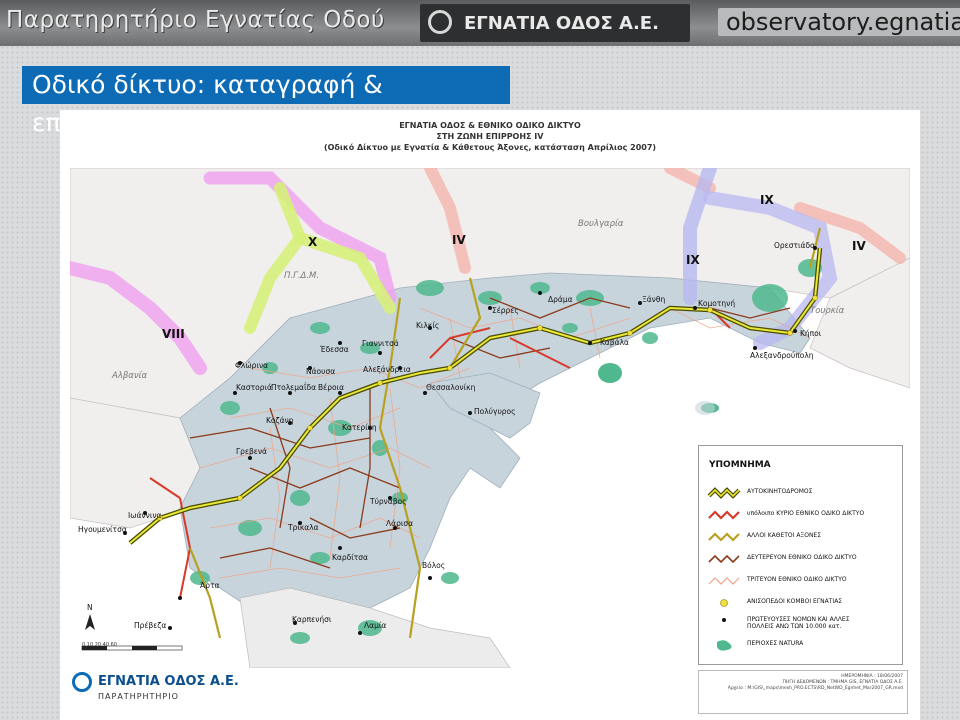 The width and height of the screenshot is (960, 720). I want to click on legend-item-natura: ΠΕΡΙΟΧΕΣ NATURA, so click(804, 645).